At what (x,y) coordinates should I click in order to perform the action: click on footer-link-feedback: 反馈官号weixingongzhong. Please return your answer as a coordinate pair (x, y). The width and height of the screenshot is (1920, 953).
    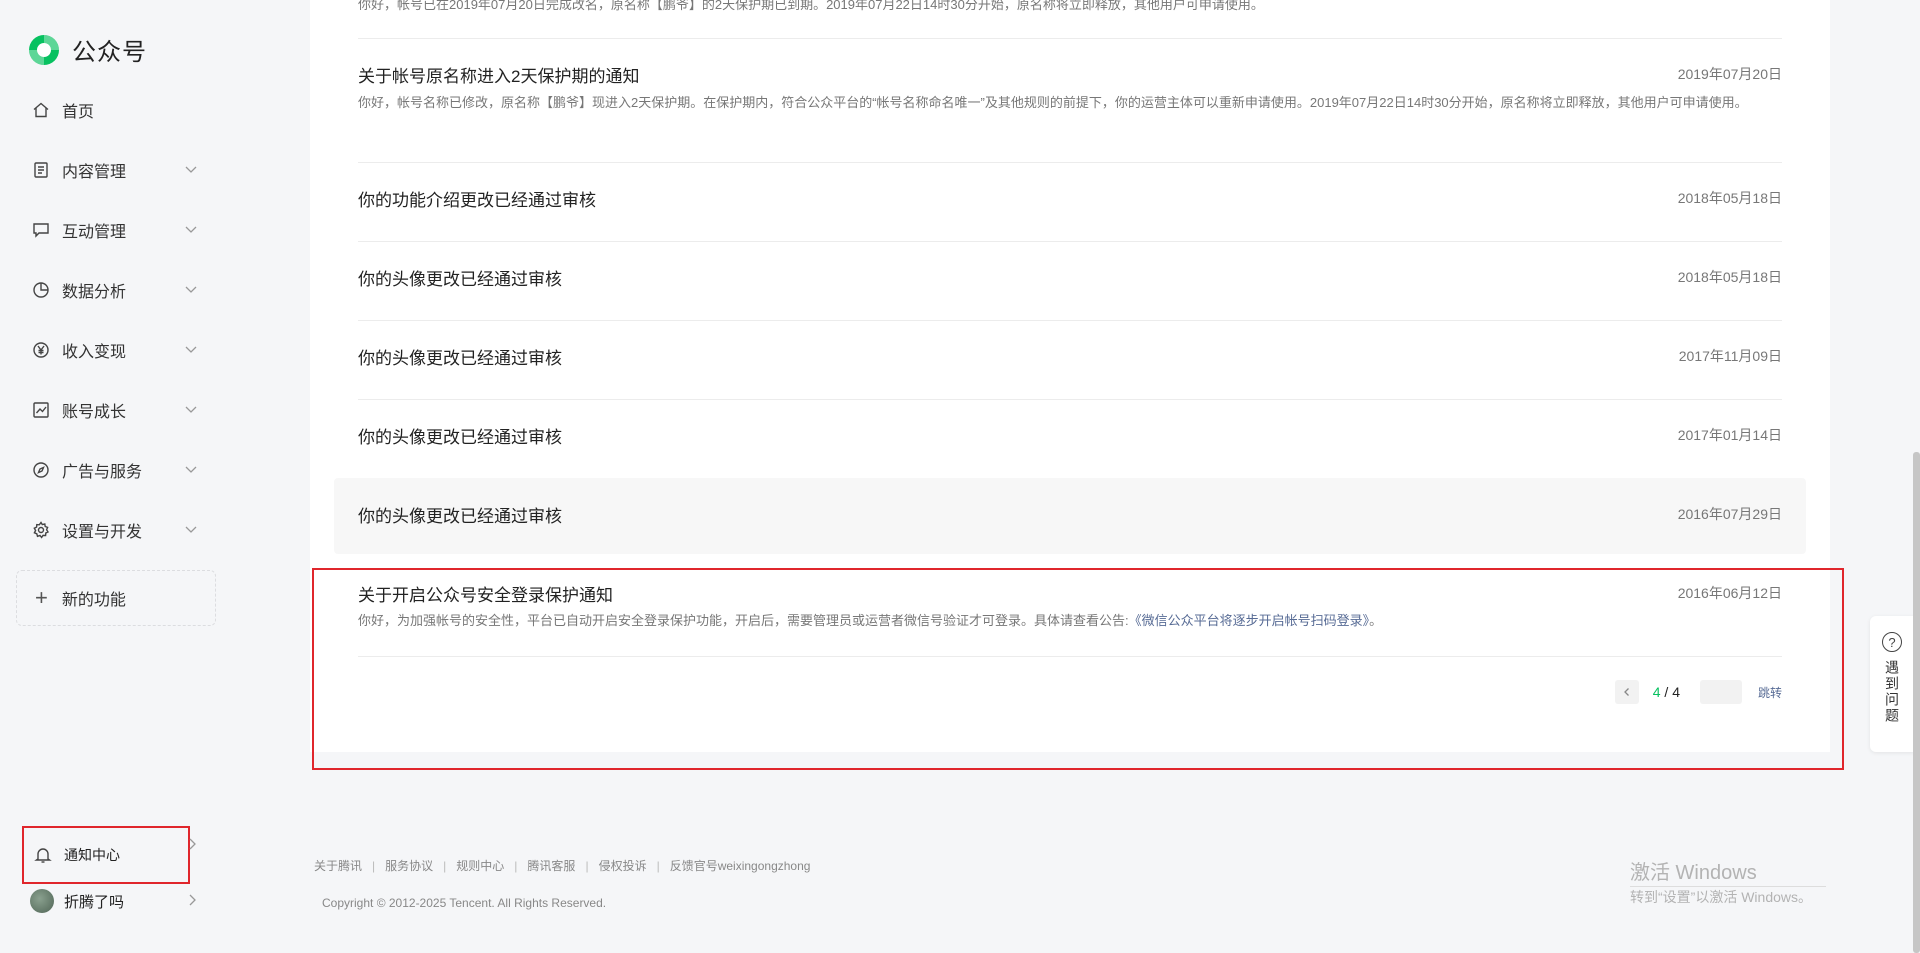
    Looking at the image, I should click on (740, 865).